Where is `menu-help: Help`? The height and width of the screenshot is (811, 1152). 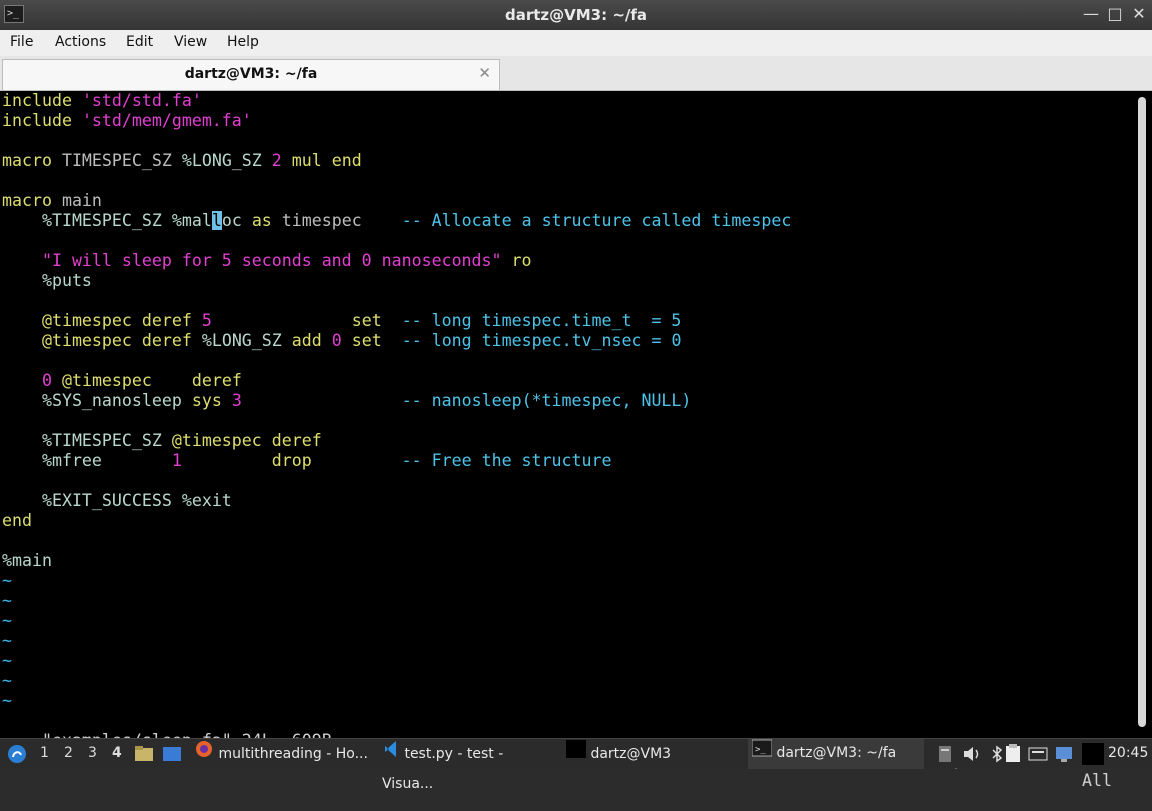 menu-help: Help is located at coordinates (243, 42).